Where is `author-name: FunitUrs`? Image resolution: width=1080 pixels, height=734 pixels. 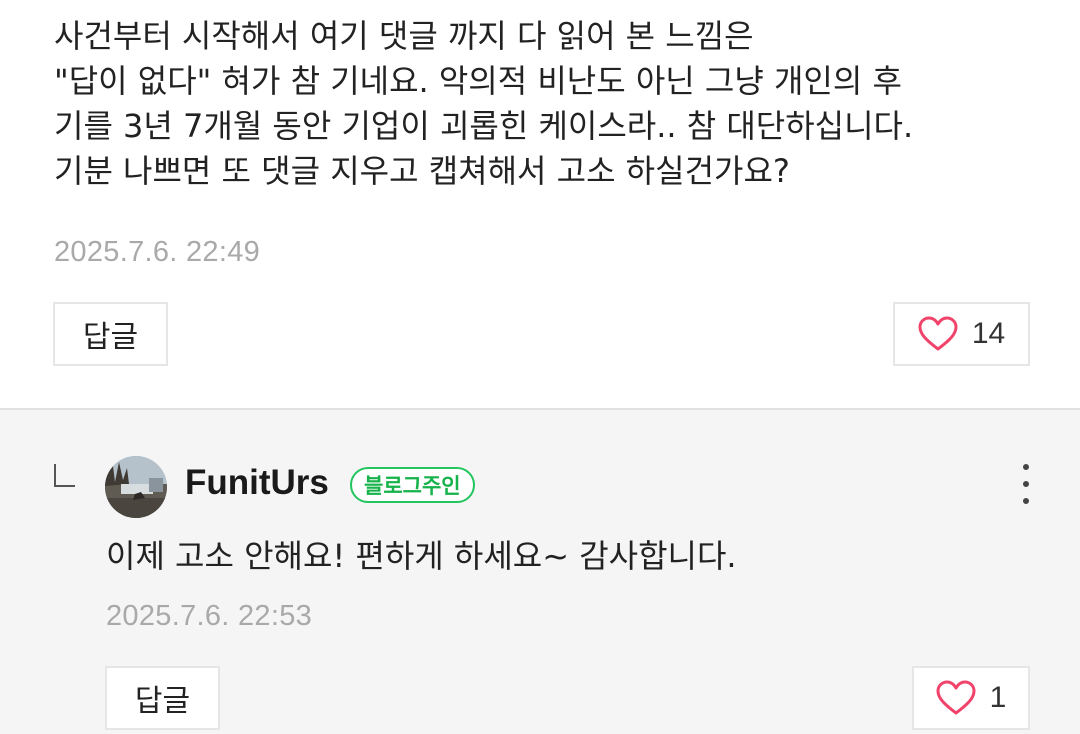
author-name: FunitUrs is located at coordinates (257, 483).